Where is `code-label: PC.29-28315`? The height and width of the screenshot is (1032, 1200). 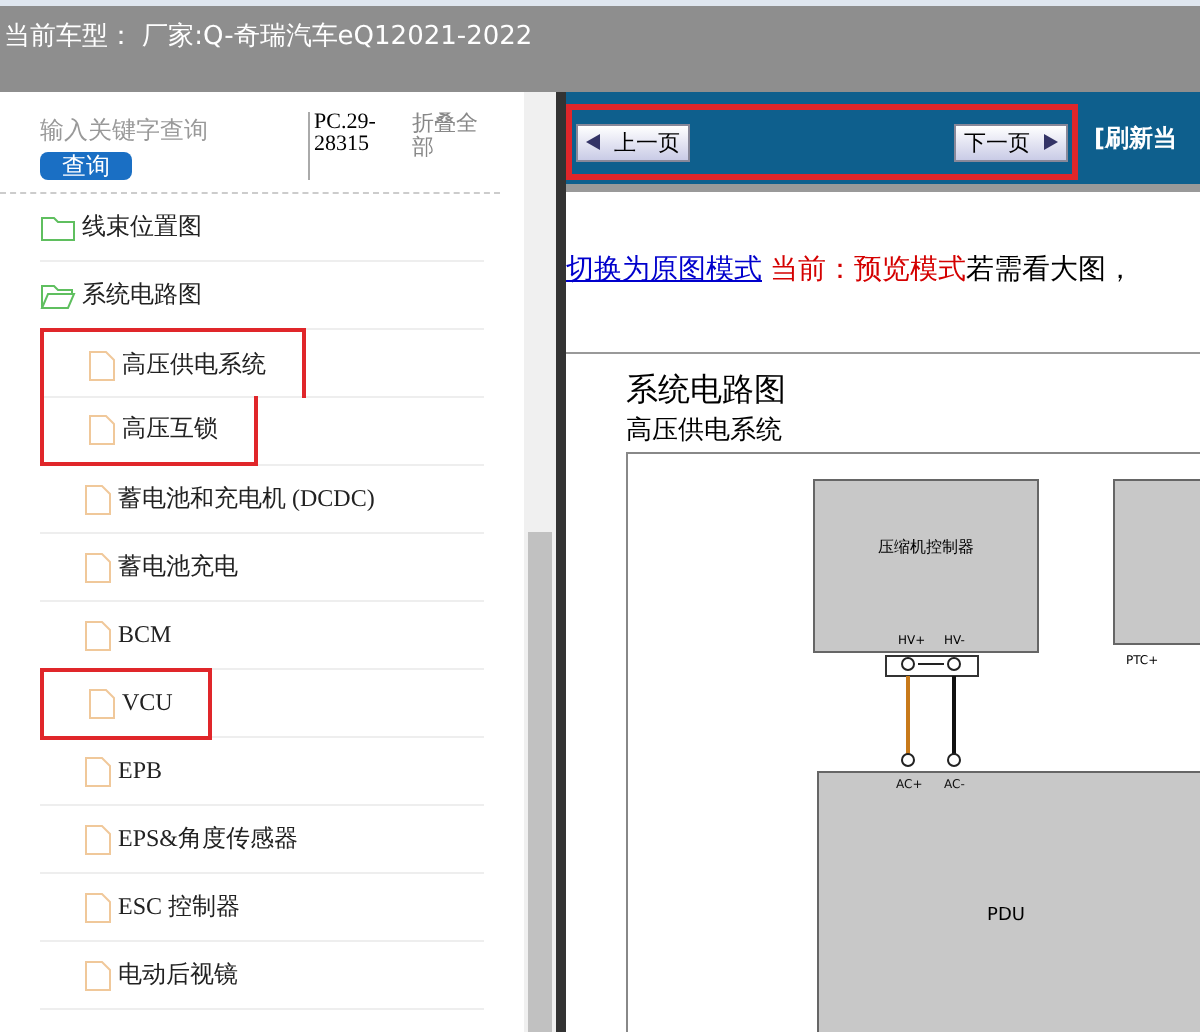 code-label: PC.29-28315 is located at coordinates (354, 146).